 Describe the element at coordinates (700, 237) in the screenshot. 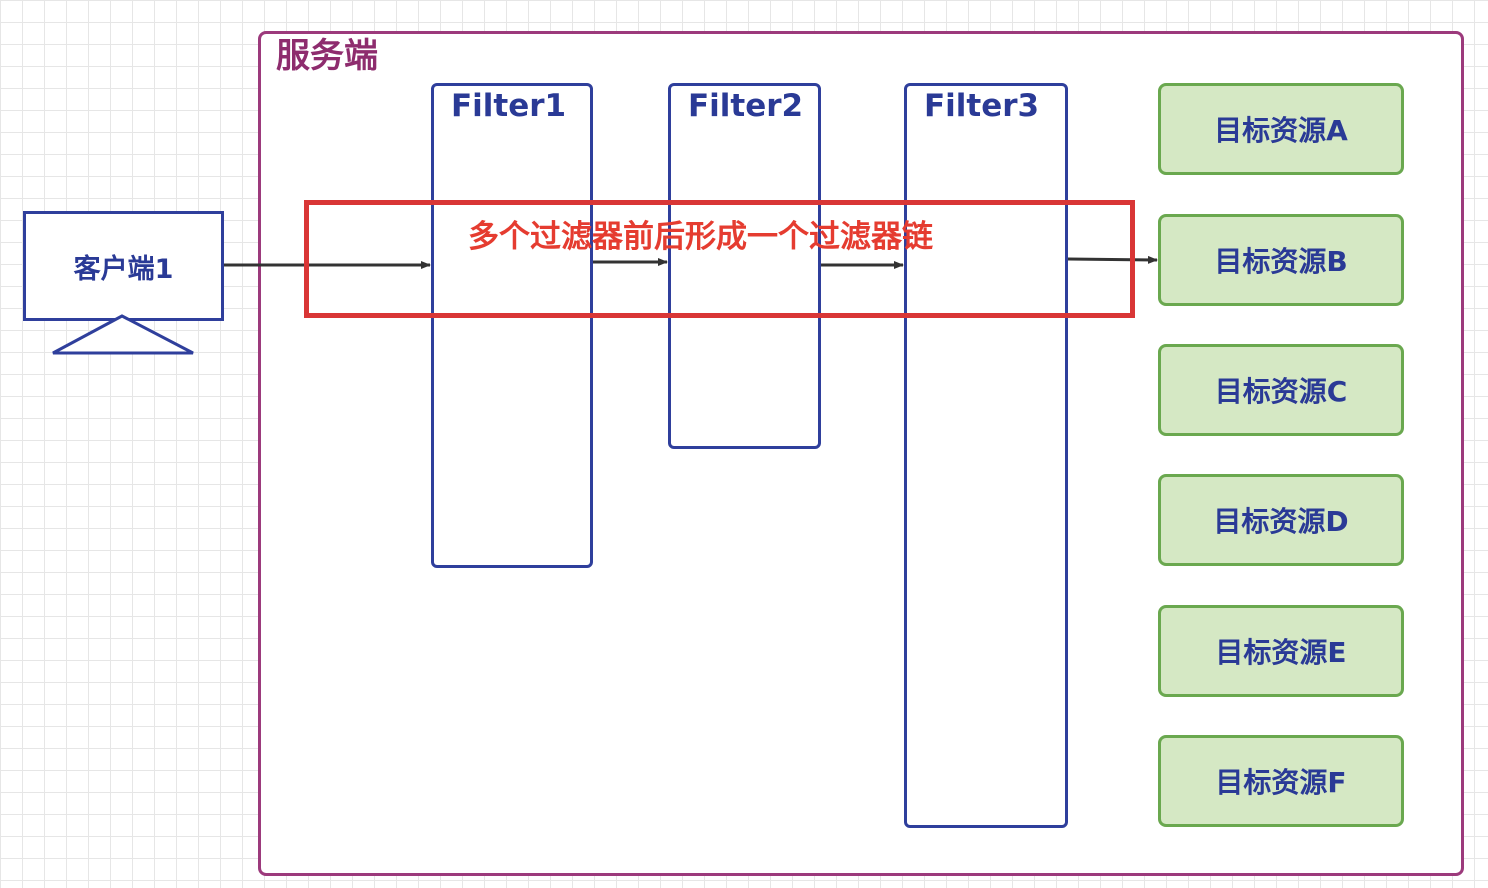

I see `filter-chain-note: 多个过滤器前后形成一个过滤器链` at that location.